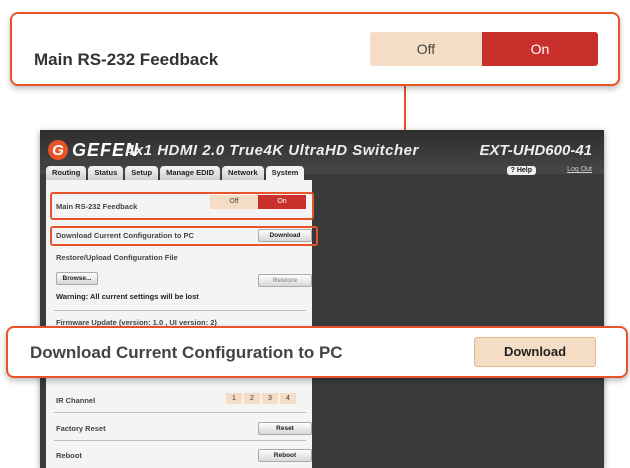 This screenshot has height=468, width=630. What do you see at coordinates (535, 352) in the screenshot?
I see `callout-download-button: Download` at bounding box center [535, 352].